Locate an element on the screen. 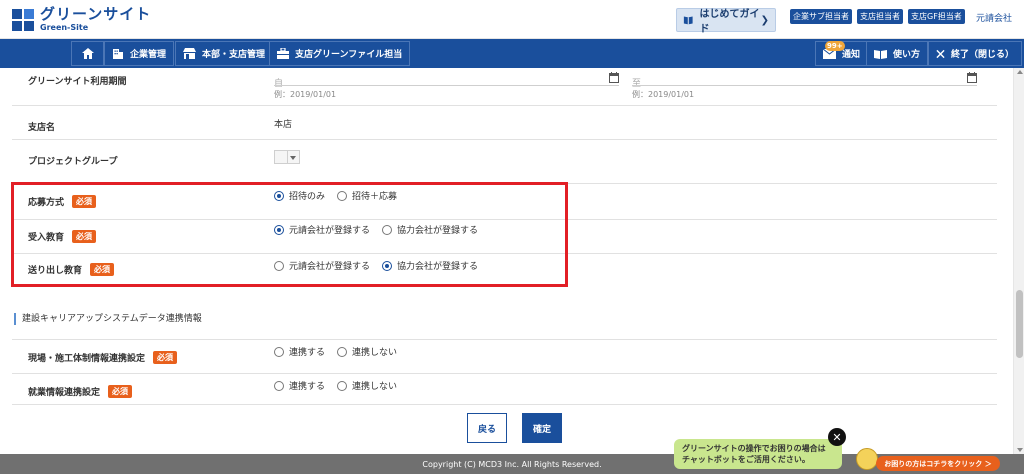 The height and width of the screenshot is (474, 1024). briefcase-icon is located at coordinates (283, 53).